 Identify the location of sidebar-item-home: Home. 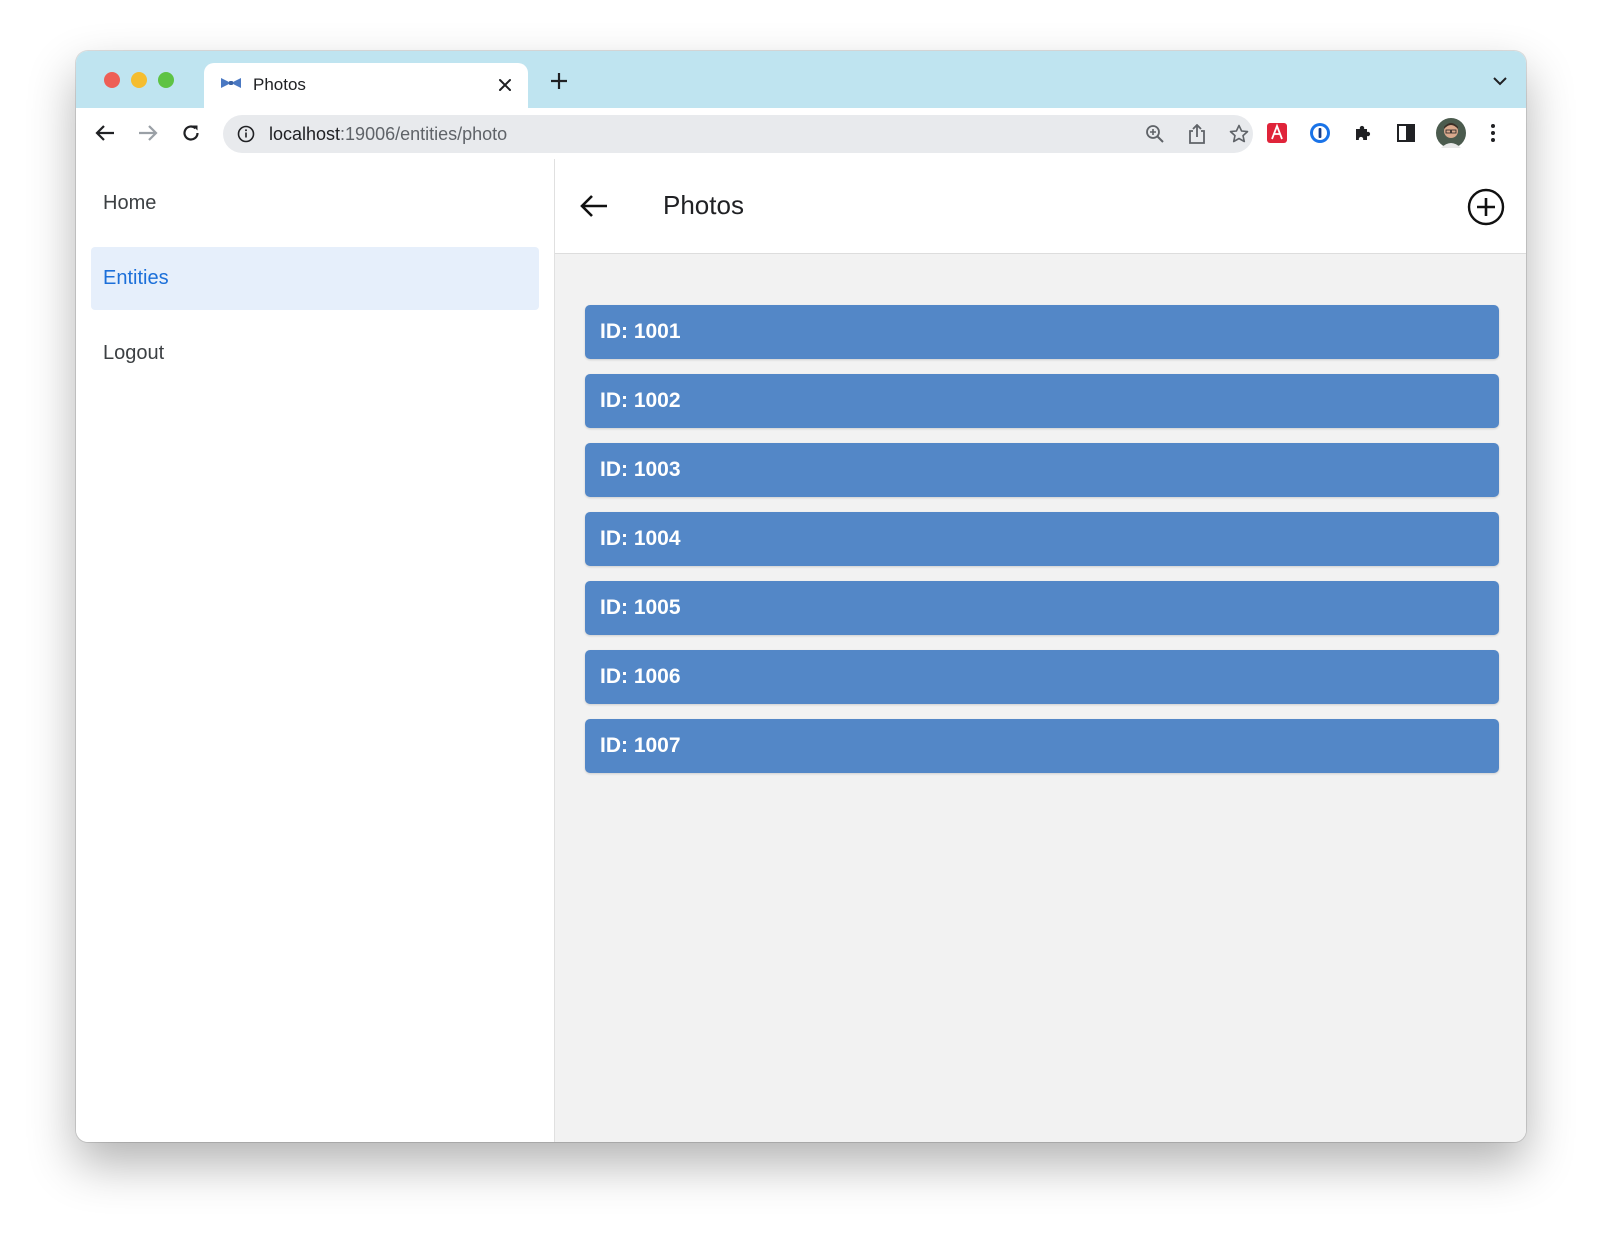
(315, 203).